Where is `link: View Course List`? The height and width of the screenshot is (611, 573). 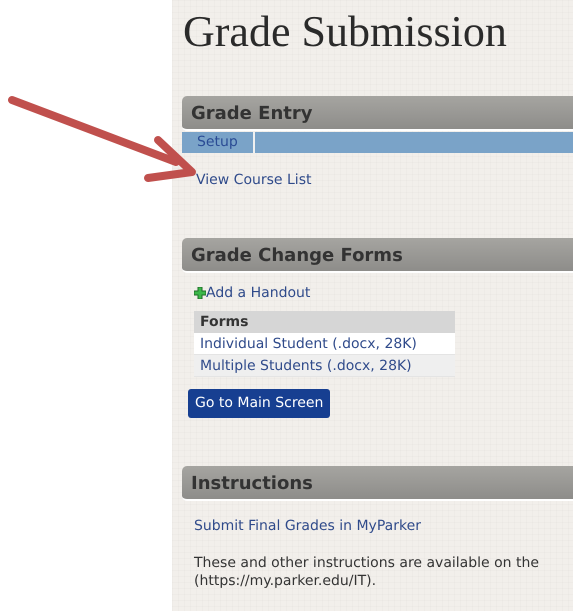 link: View Course List is located at coordinates (254, 180).